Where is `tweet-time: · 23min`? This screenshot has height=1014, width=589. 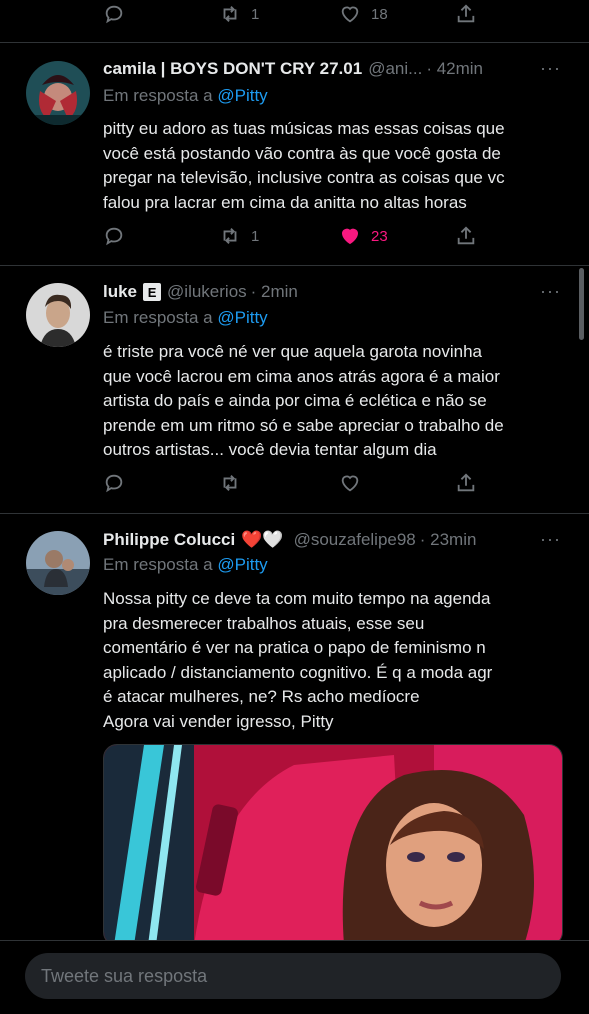
tweet-time: · 23min is located at coordinates (448, 540).